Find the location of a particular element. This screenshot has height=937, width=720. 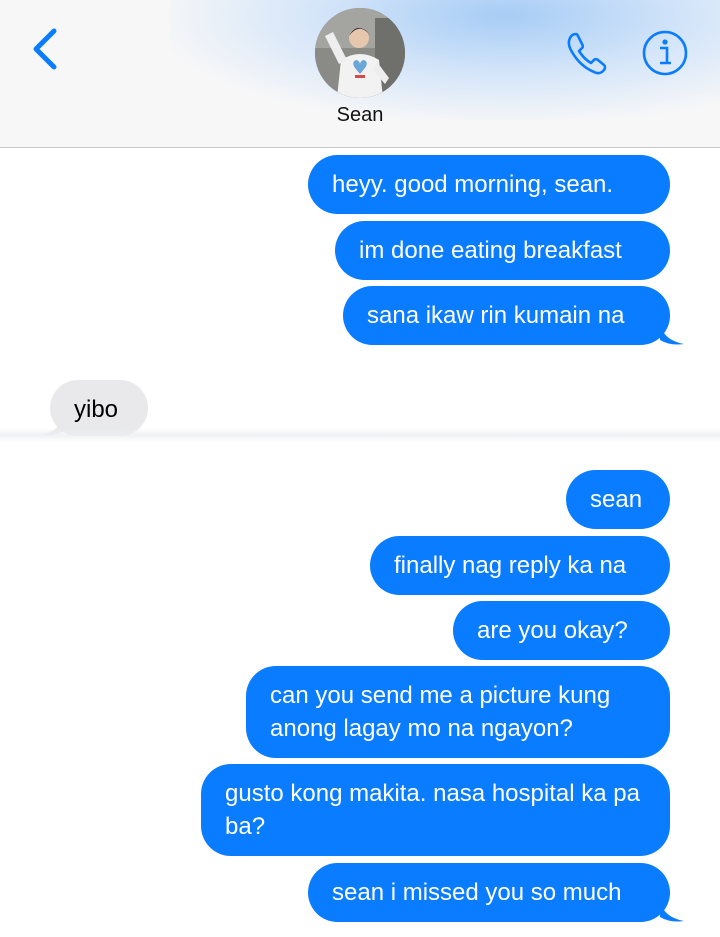

message-text: sana ikaw rin kumain na is located at coordinates (496, 315).